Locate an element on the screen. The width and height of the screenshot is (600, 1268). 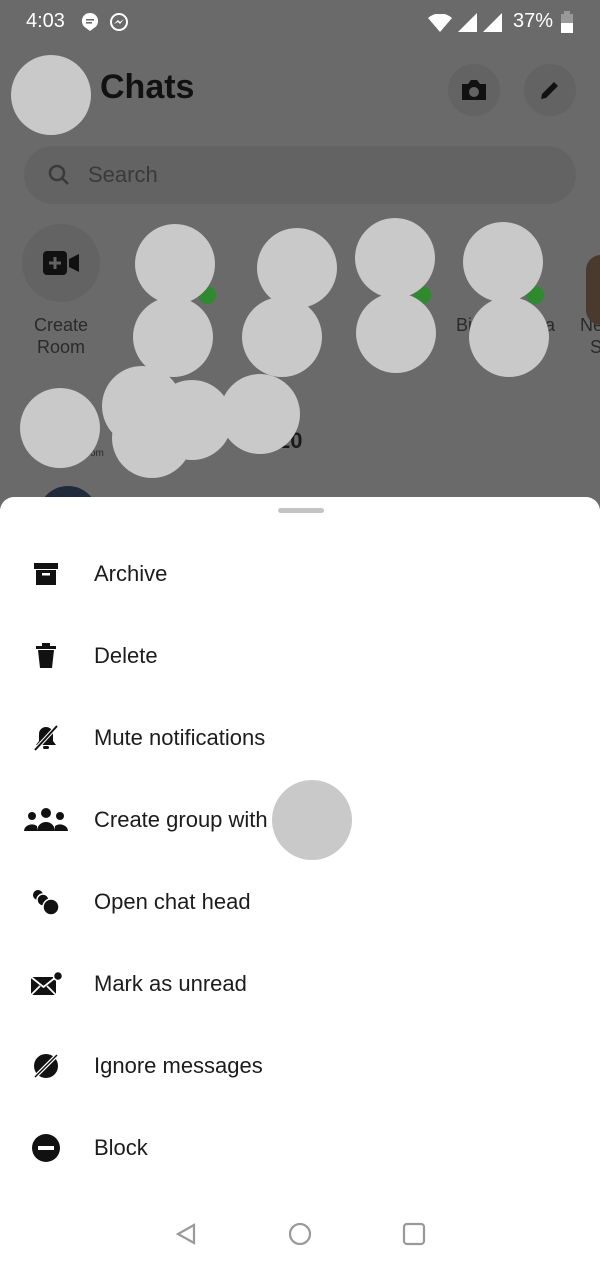
menu-item-label: Create group with is located at coordinates (181, 819).